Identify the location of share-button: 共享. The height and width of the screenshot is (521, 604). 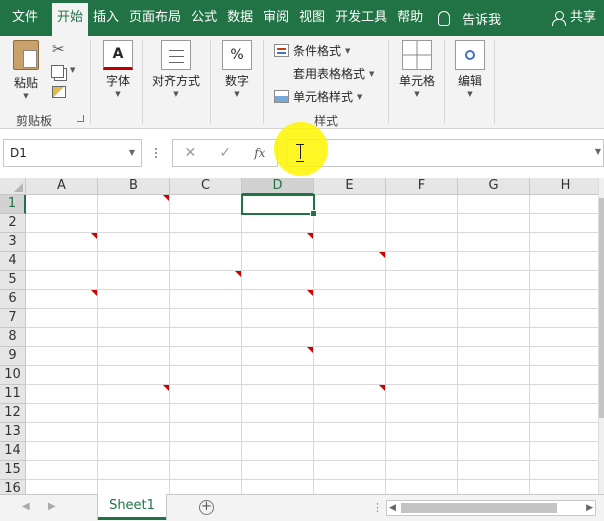
(573, 18).